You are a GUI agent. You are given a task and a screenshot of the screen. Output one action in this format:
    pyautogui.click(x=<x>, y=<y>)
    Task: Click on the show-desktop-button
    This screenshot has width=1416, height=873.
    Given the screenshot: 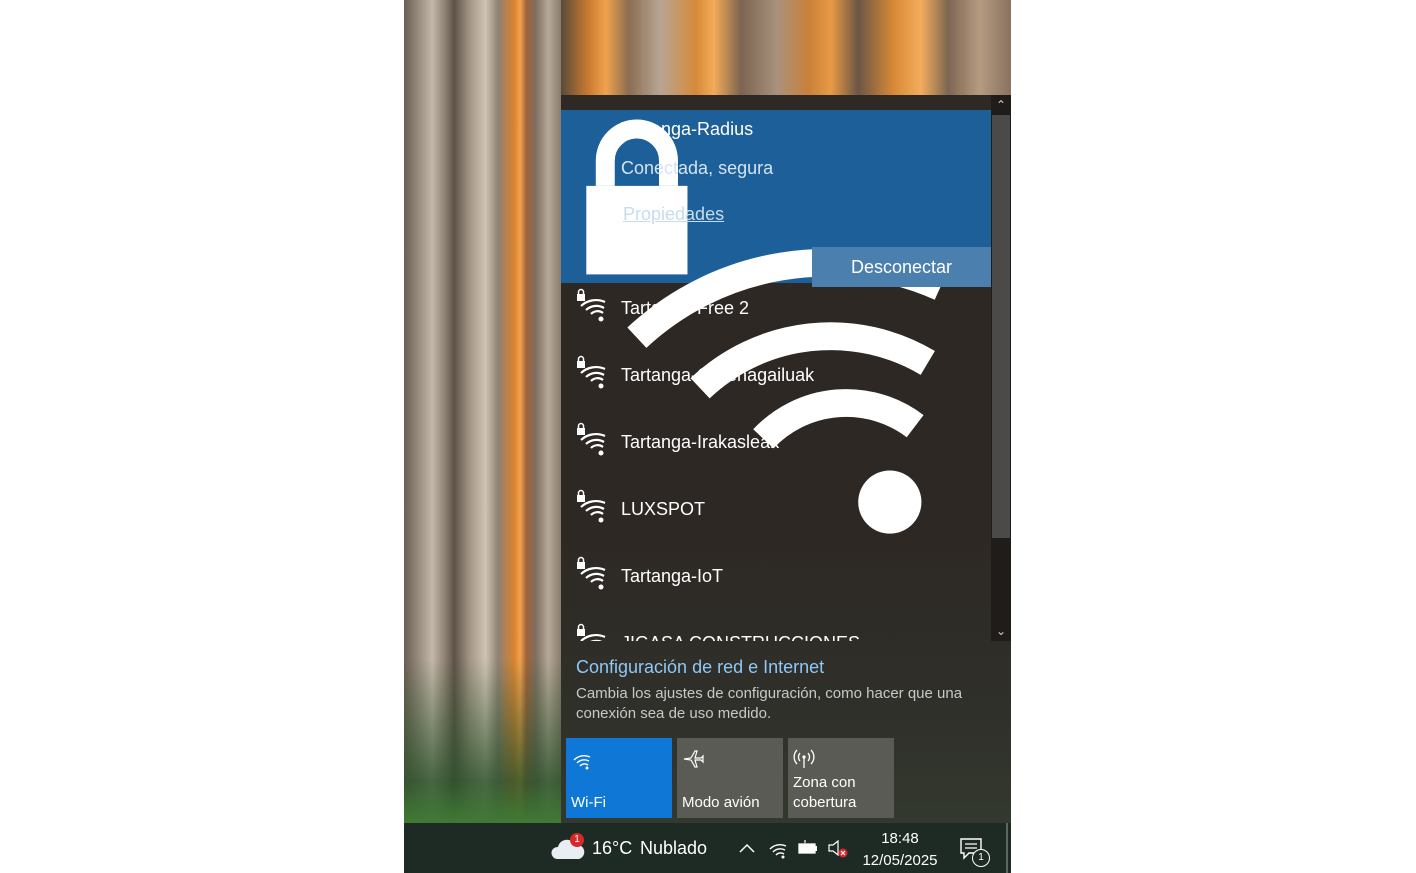 What is the action you would take?
    pyautogui.click(x=1007, y=848)
    